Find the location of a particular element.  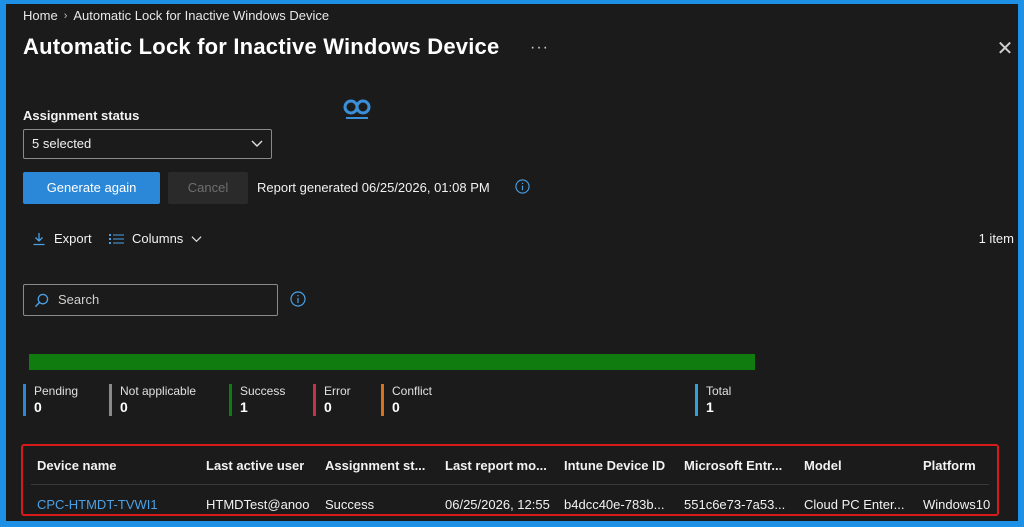

status-progress-bar is located at coordinates (392, 362).